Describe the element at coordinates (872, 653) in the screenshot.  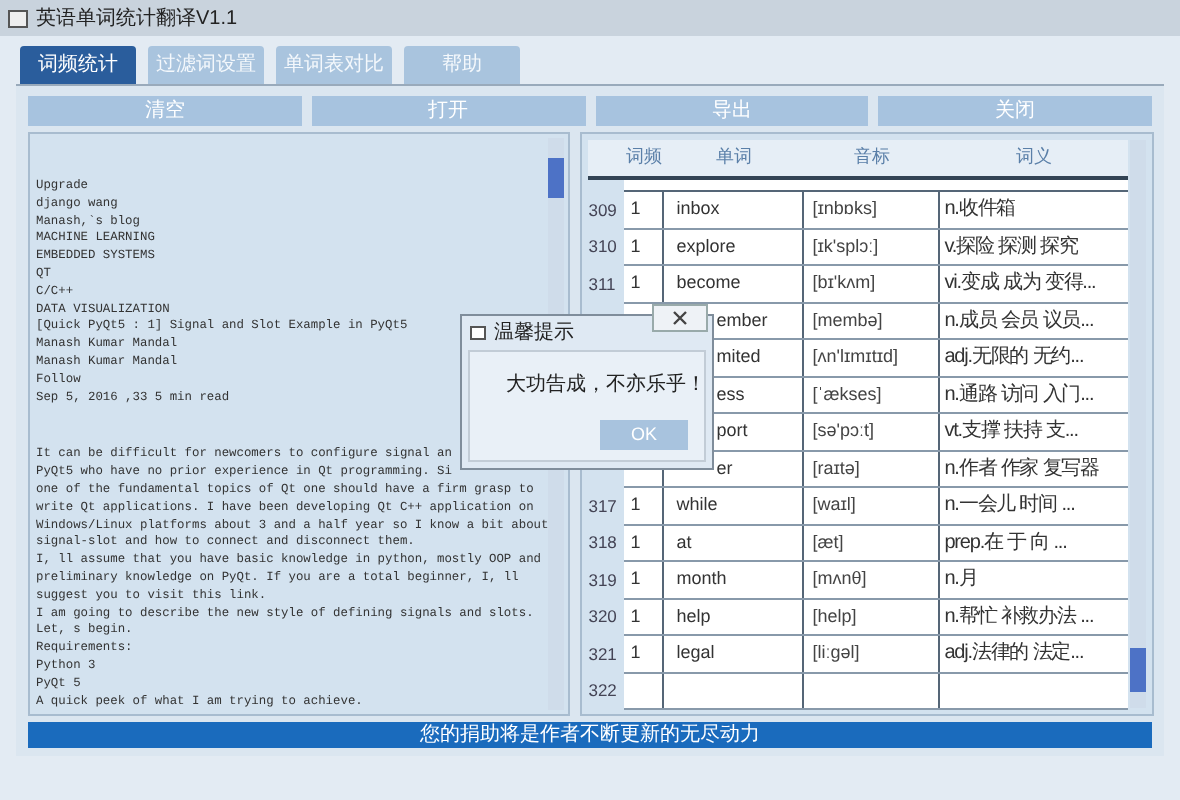
I see `table-cell: [liːgəl]` at that location.